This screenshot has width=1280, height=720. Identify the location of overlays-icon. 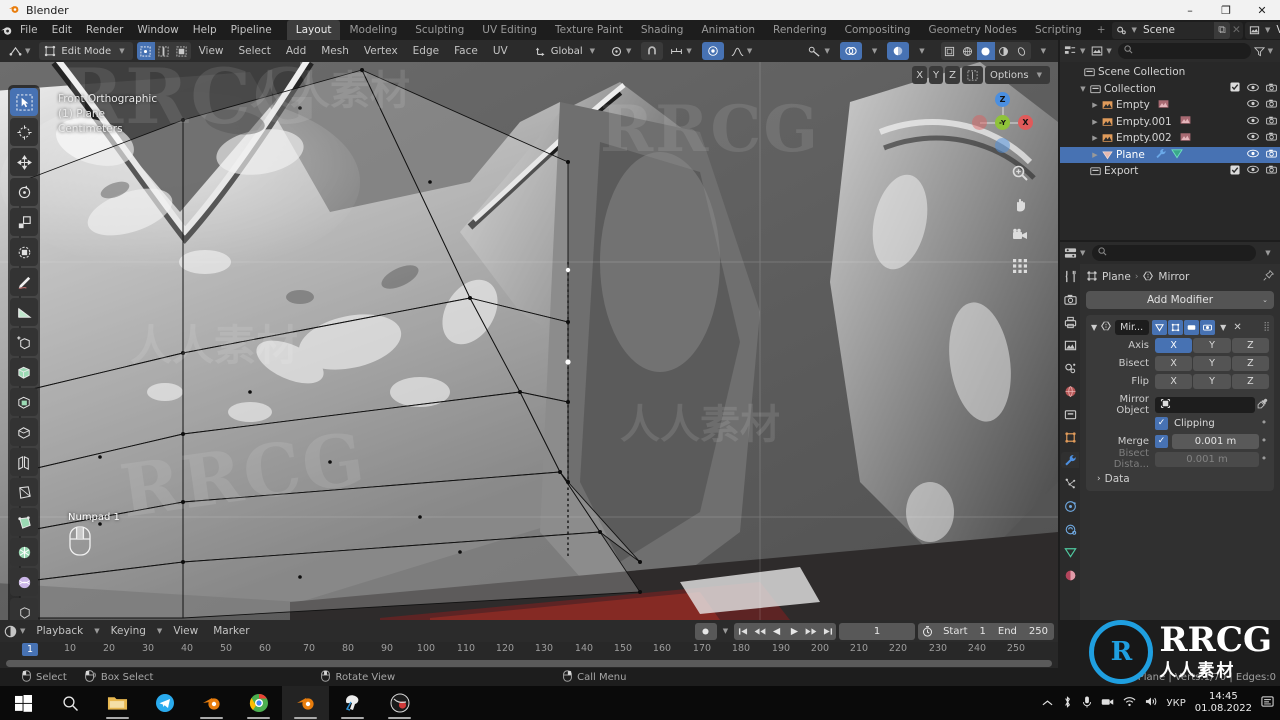
(850, 51).